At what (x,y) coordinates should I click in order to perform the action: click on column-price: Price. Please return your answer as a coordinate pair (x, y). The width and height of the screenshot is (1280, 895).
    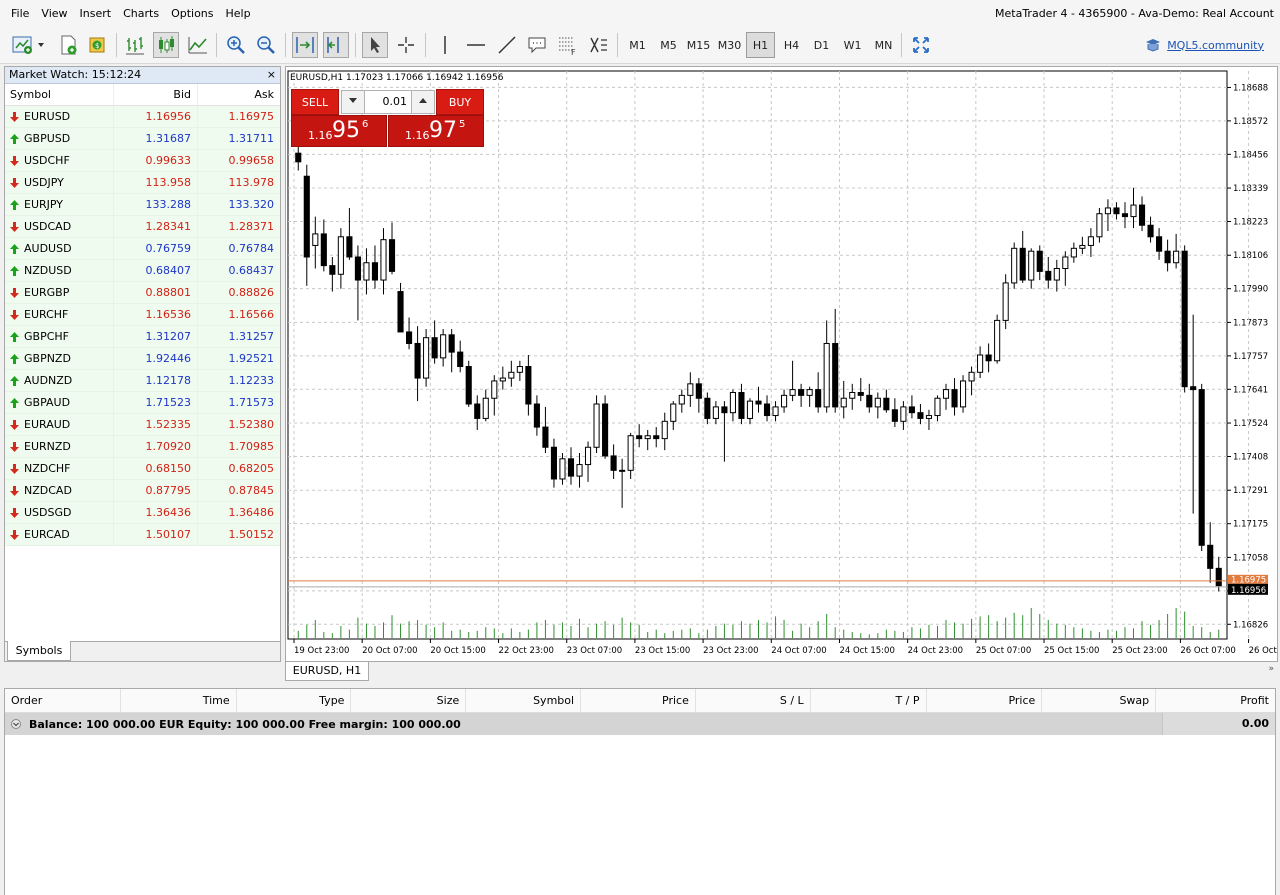
    Looking at the image, I should click on (638, 701).